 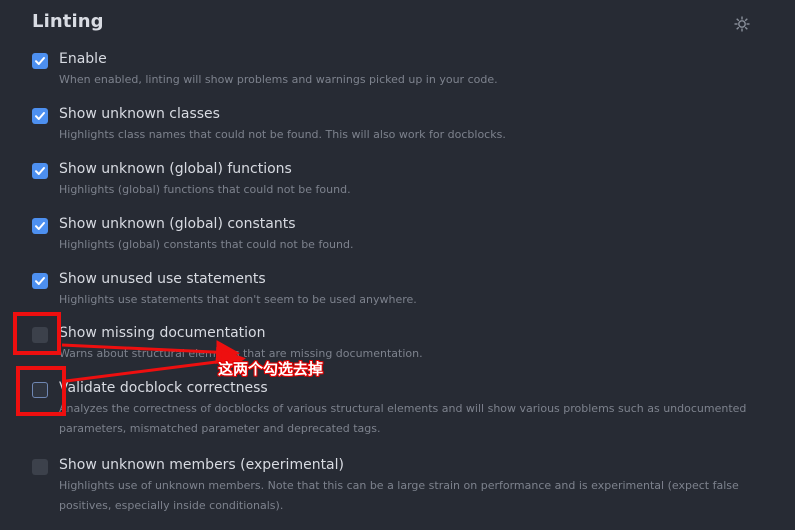 I want to click on annotation-arrow-lower, so click(x=155, y=366).